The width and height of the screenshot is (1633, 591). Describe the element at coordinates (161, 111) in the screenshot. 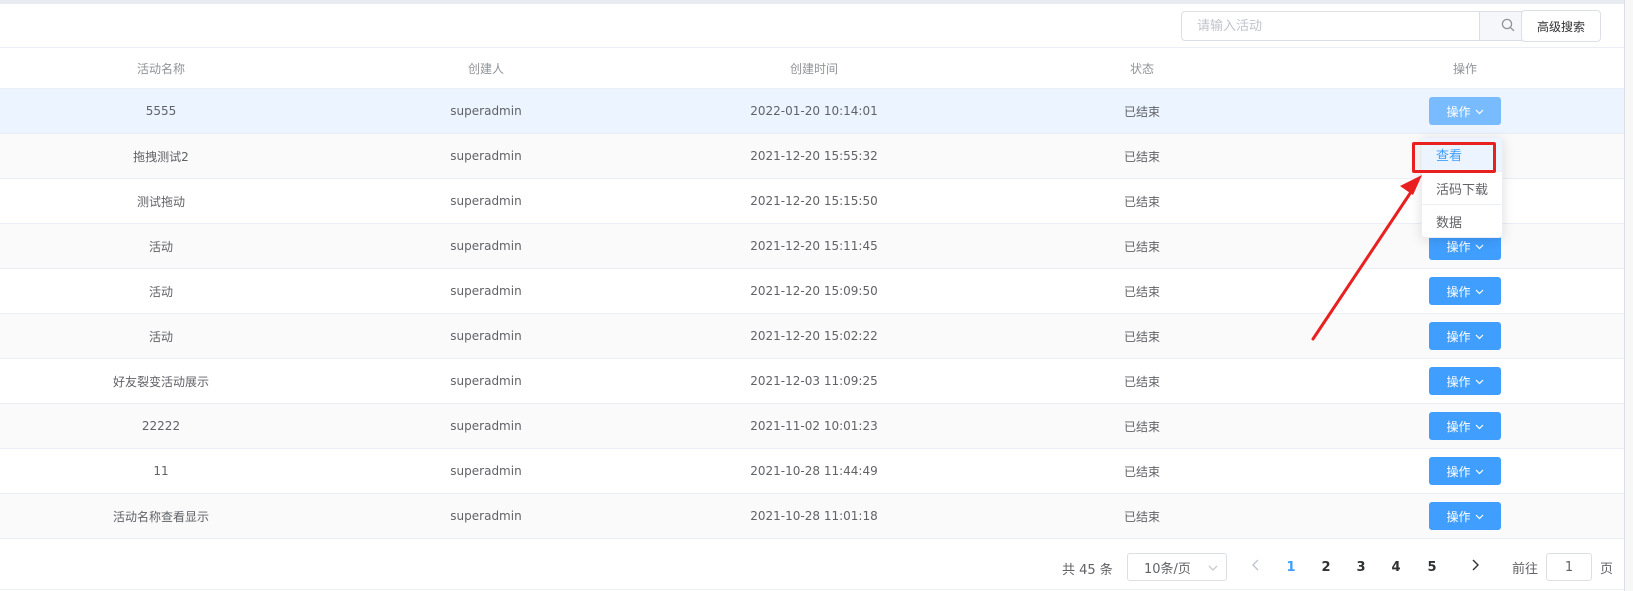

I see `activity-name-cell: 5555` at that location.